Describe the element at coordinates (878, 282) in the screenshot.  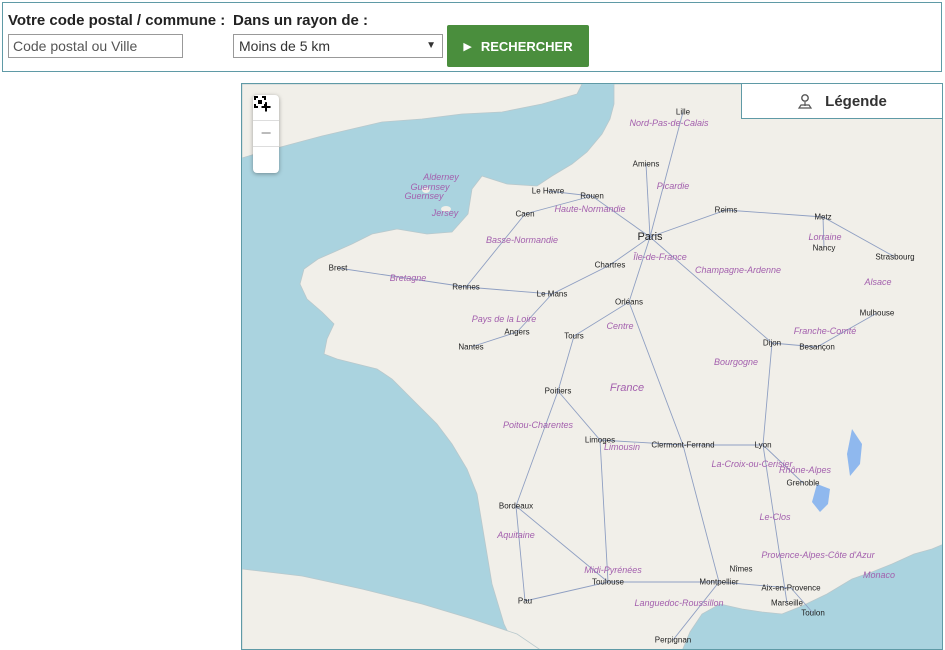
I see `region-label: Alsace` at that location.